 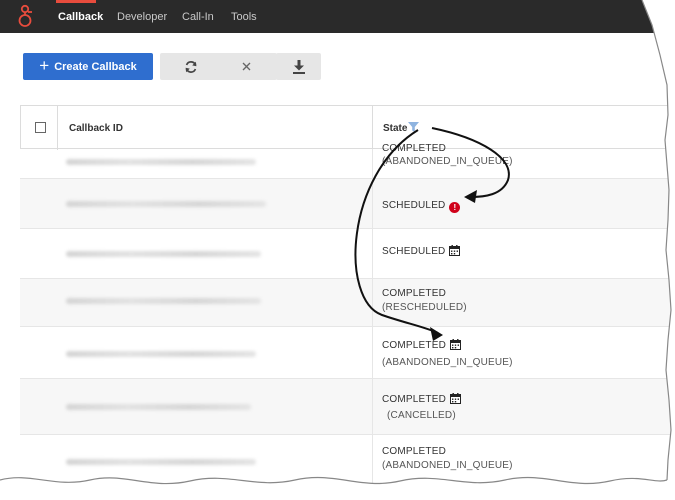 What do you see at coordinates (347, 407) in the screenshot?
I see `table-row: COMPLETED (CANCELLED)` at bounding box center [347, 407].